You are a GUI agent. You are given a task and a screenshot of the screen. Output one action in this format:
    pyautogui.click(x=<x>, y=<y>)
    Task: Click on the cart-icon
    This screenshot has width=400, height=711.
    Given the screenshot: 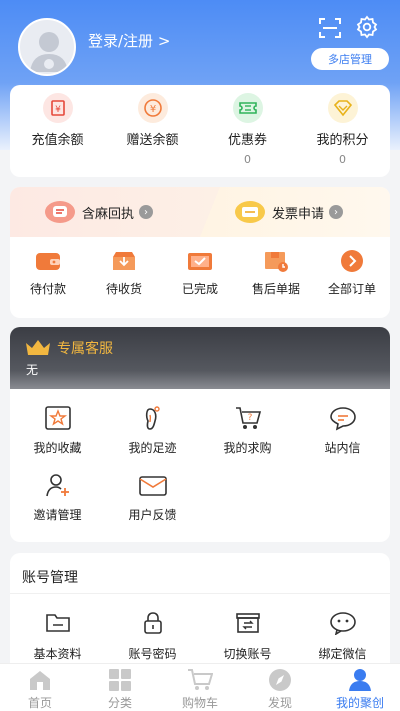 What is the action you would take?
    pyautogui.click(x=200, y=679)
    